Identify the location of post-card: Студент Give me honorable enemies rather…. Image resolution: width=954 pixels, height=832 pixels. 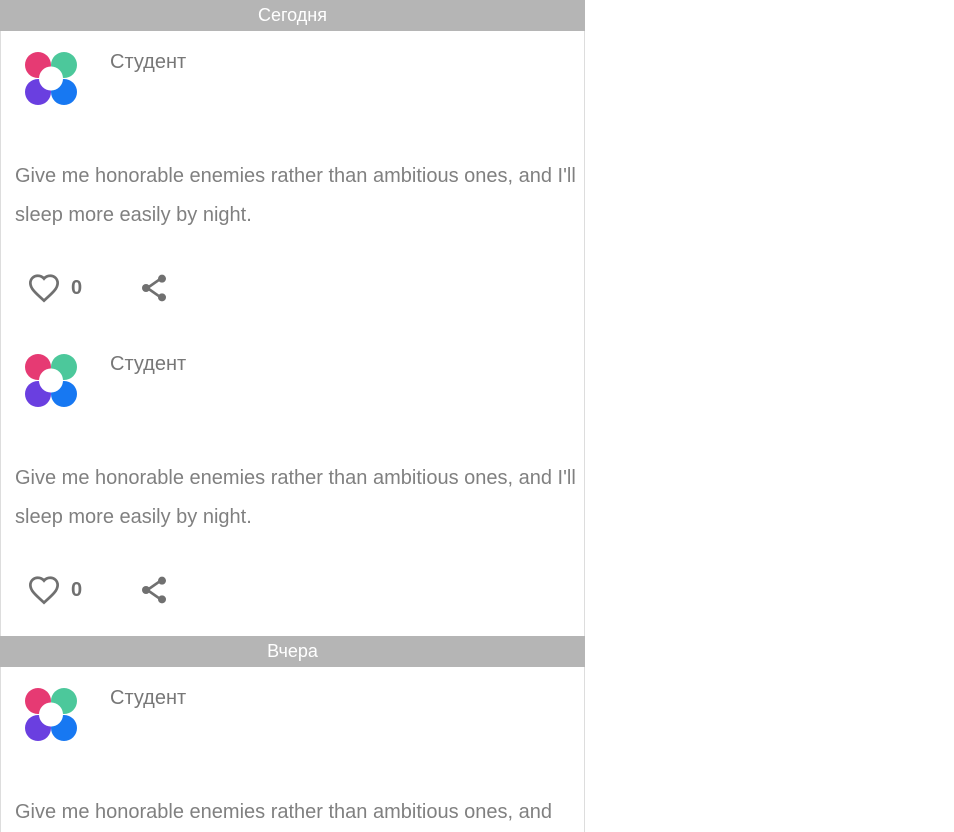
(292, 749).